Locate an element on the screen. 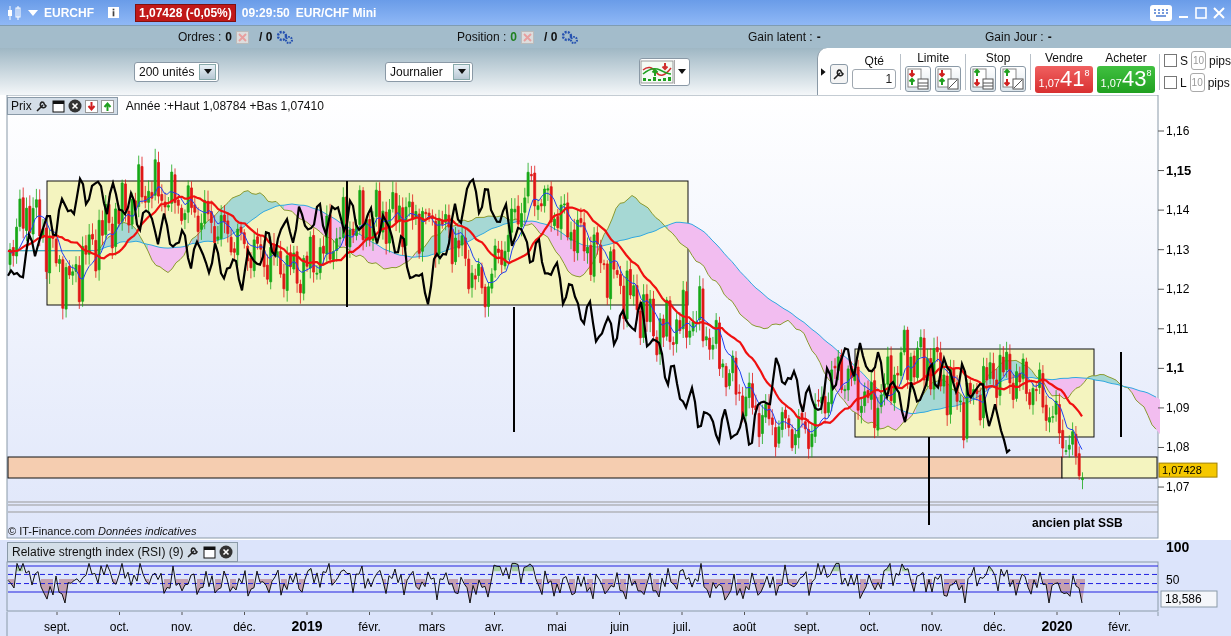 This screenshot has width=1231, height=636. instrument-label: EUR/CHF Mini is located at coordinates (336, 12).